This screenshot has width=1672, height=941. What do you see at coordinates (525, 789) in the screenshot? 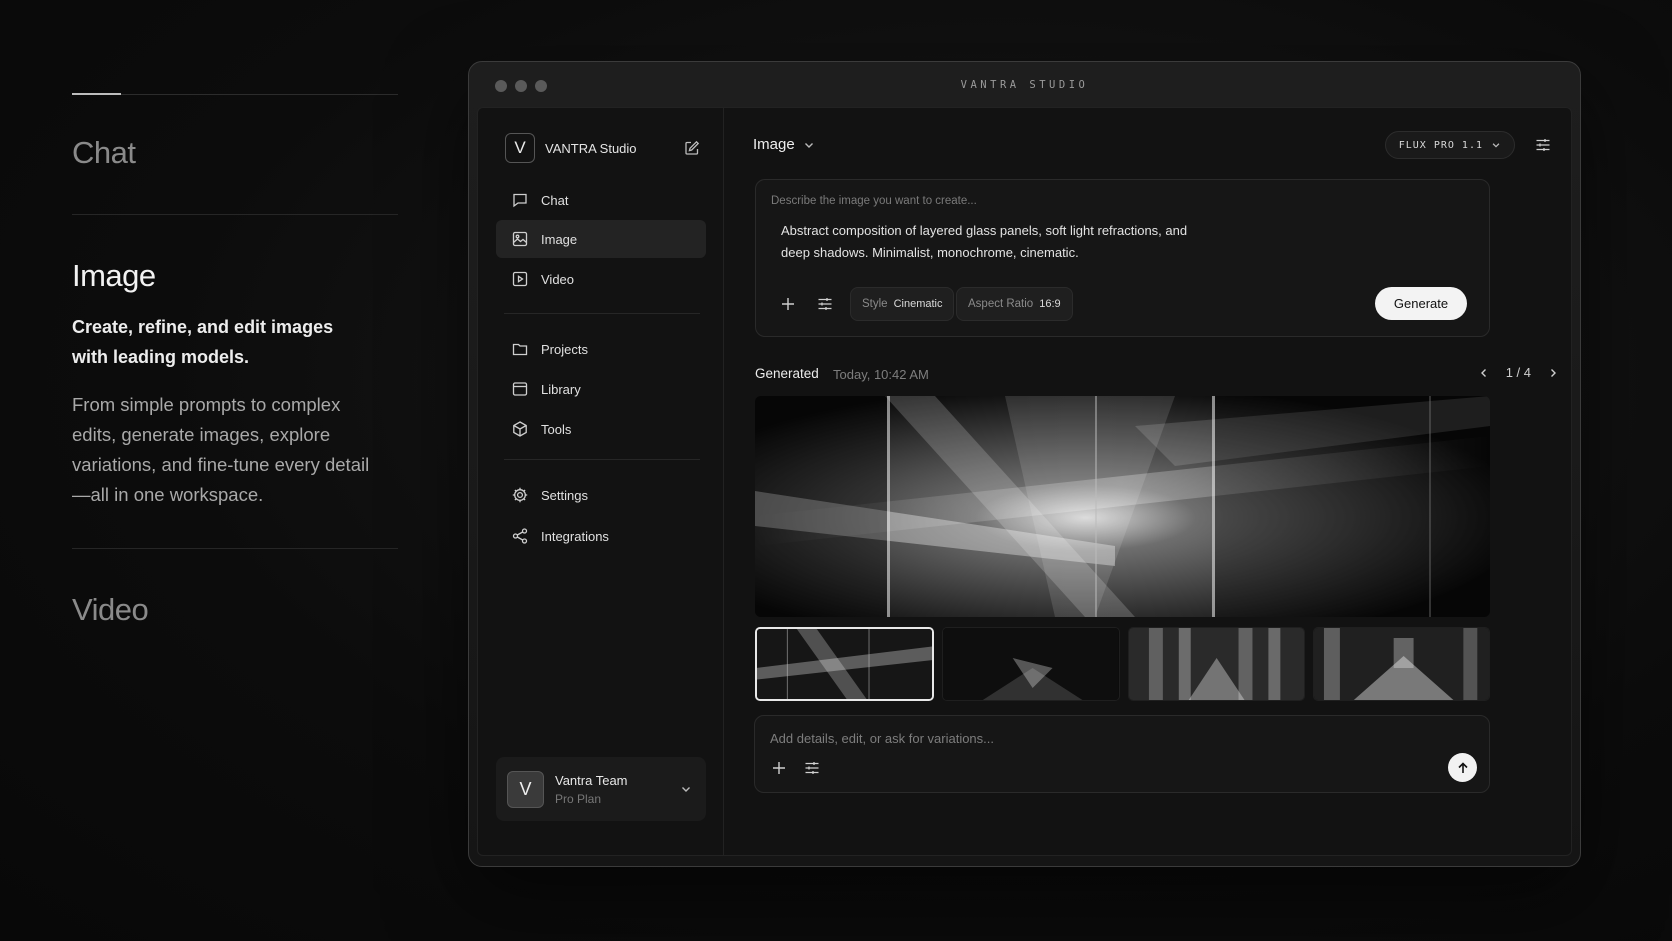
I see `avatar: V` at bounding box center [525, 789].